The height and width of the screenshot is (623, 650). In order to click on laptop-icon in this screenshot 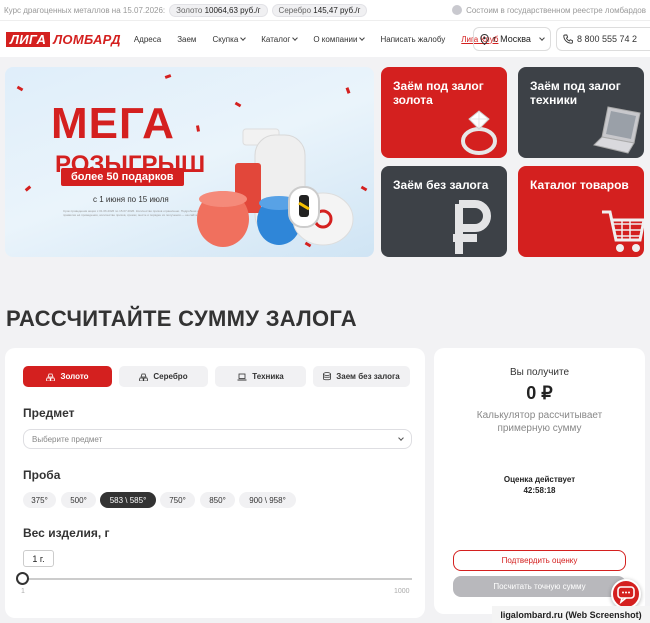, I will do `click(617, 130)`.